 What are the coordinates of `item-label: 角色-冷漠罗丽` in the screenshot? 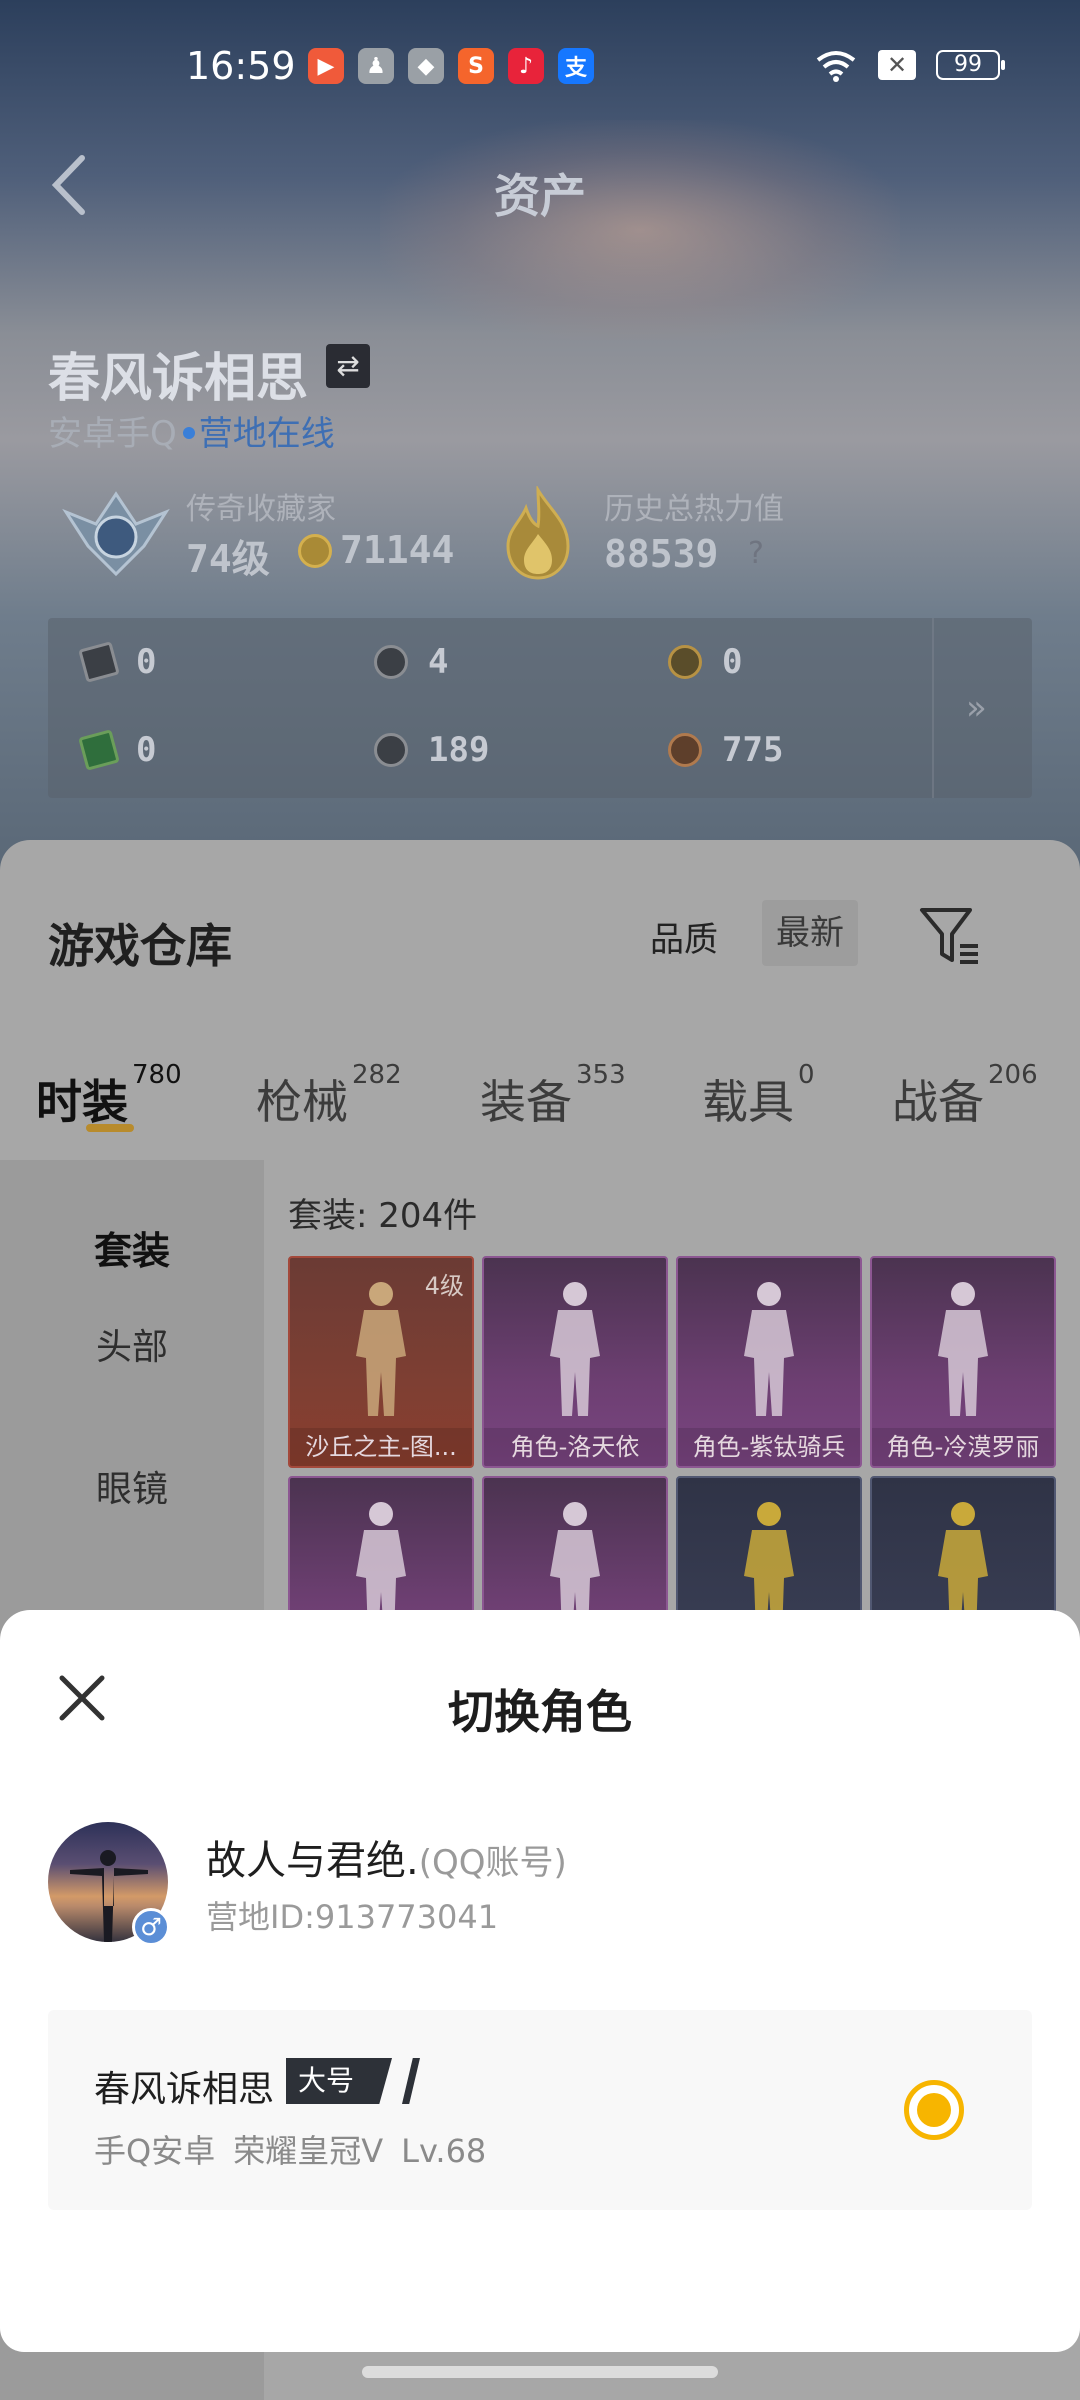 It's located at (963, 1447).